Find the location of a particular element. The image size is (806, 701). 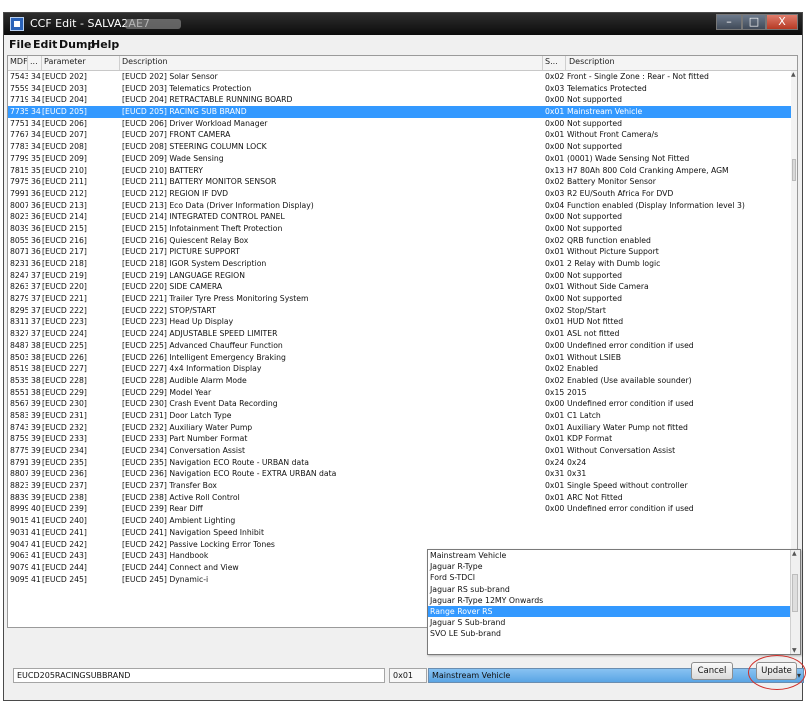

description-cell: [EUCD 229] Model Year is located at coordinates (167, 392).